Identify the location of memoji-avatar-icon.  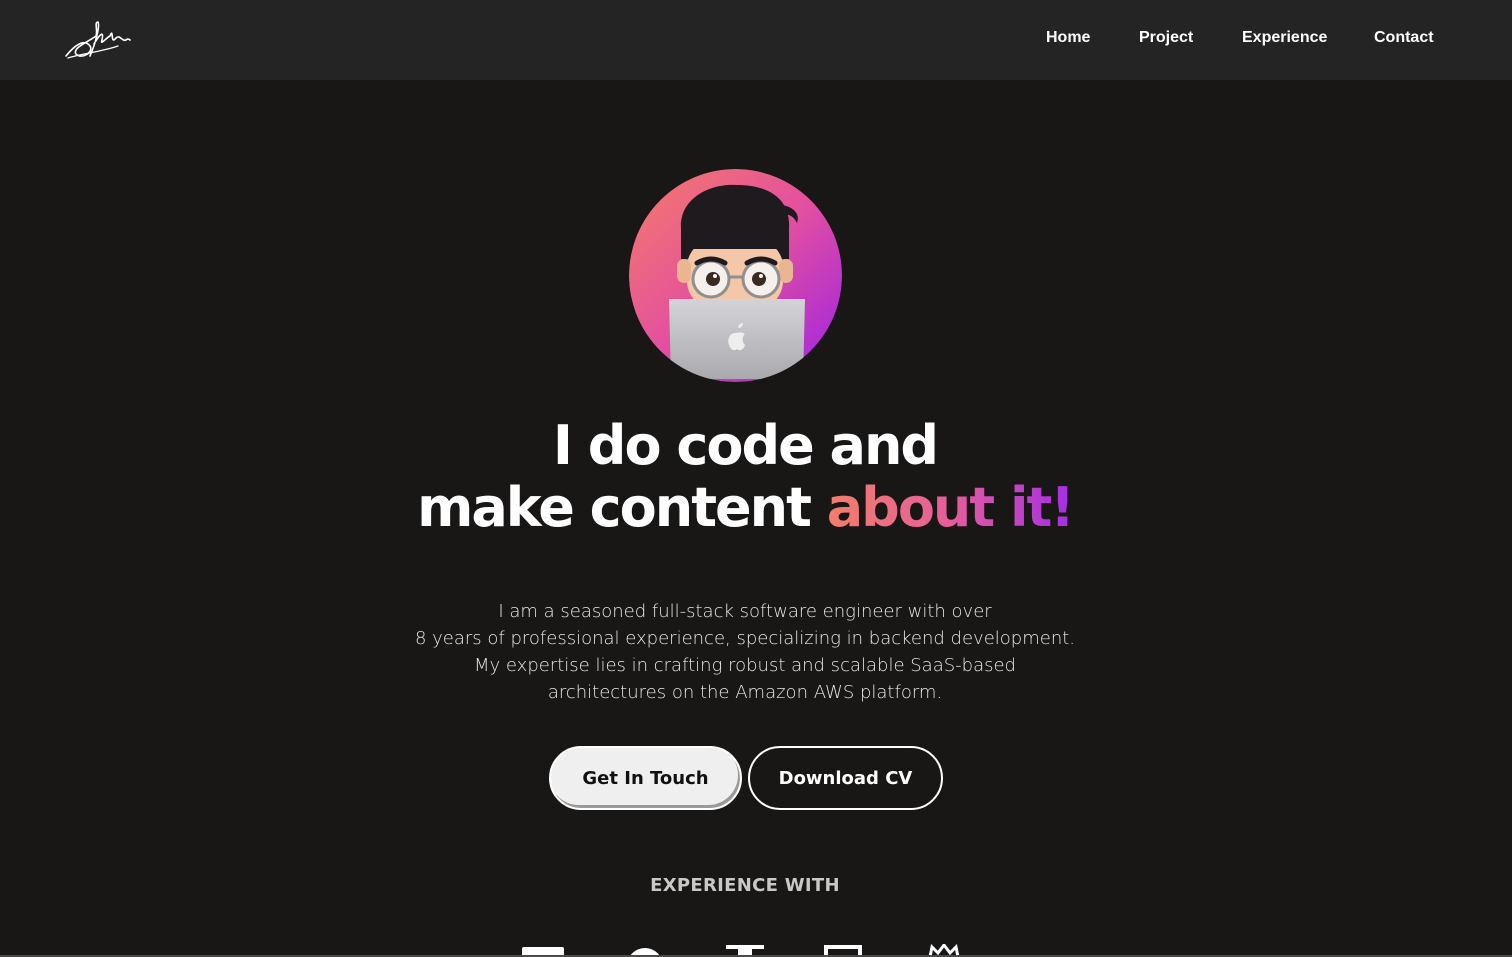
(735, 275).